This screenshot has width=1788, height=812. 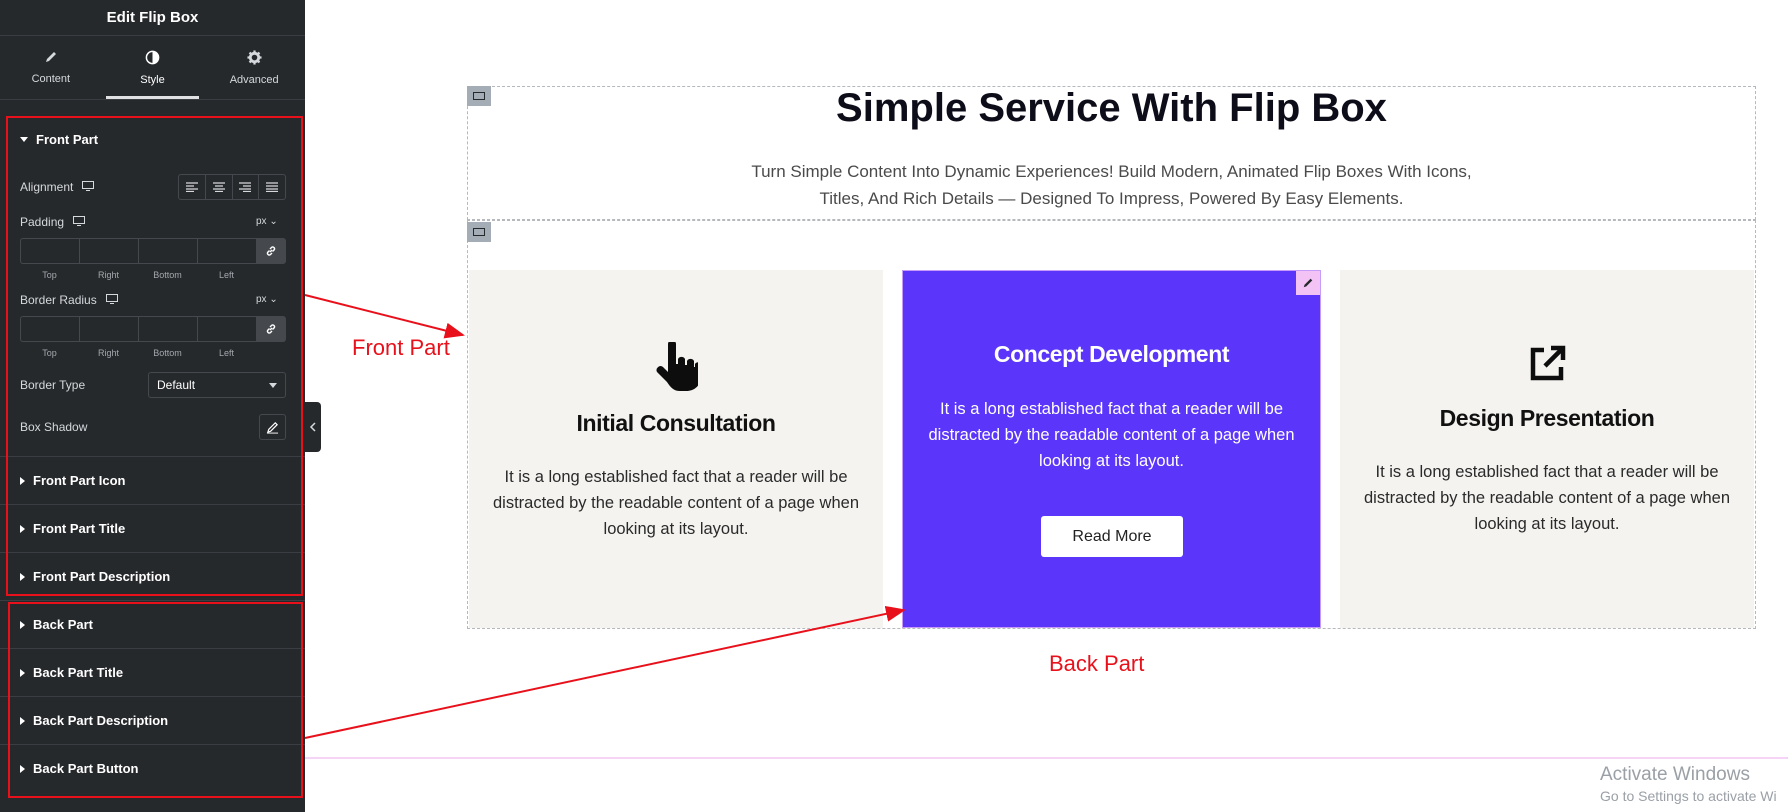 I want to click on front-part-annotation: Front Part, so click(x=401, y=347).